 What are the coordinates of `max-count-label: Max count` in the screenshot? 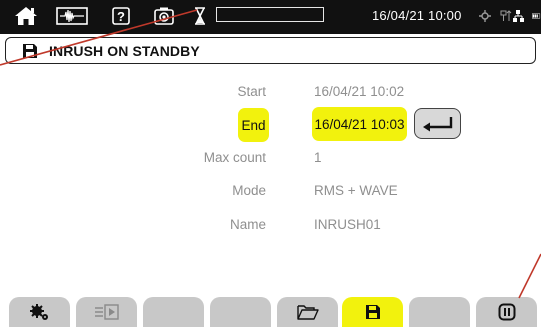 It's located at (234, 157).